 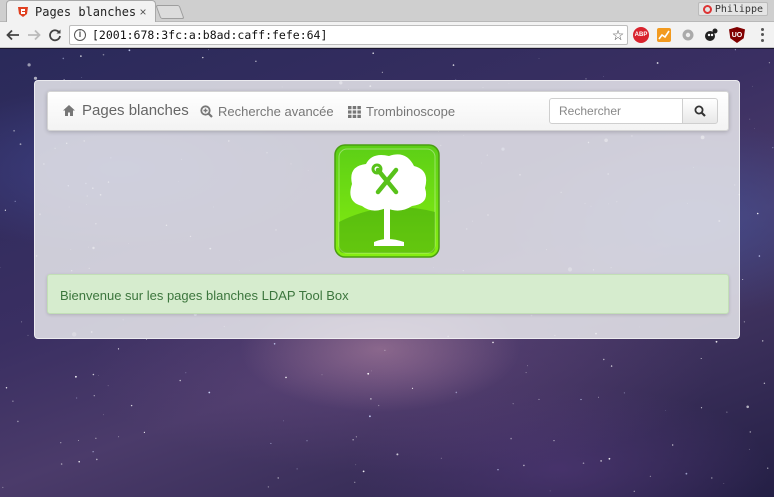 I want to click on address-bar: i [2001:678:3fc:a:b8ad:caff:fefe:64] ☆, so click(x=348, y=35).